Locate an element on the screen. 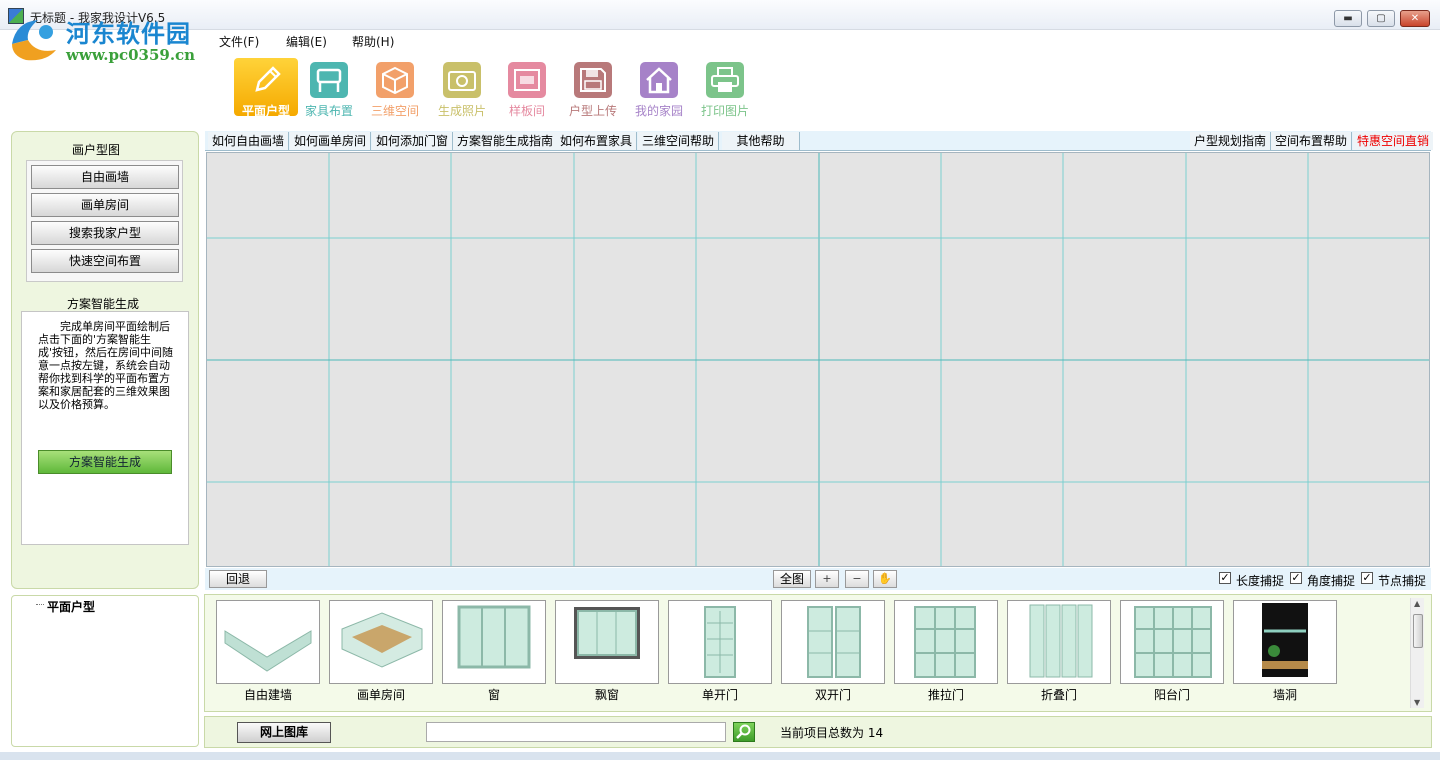  node-snap-label: 节点捕捉 is located at coordinates (1402, 581).